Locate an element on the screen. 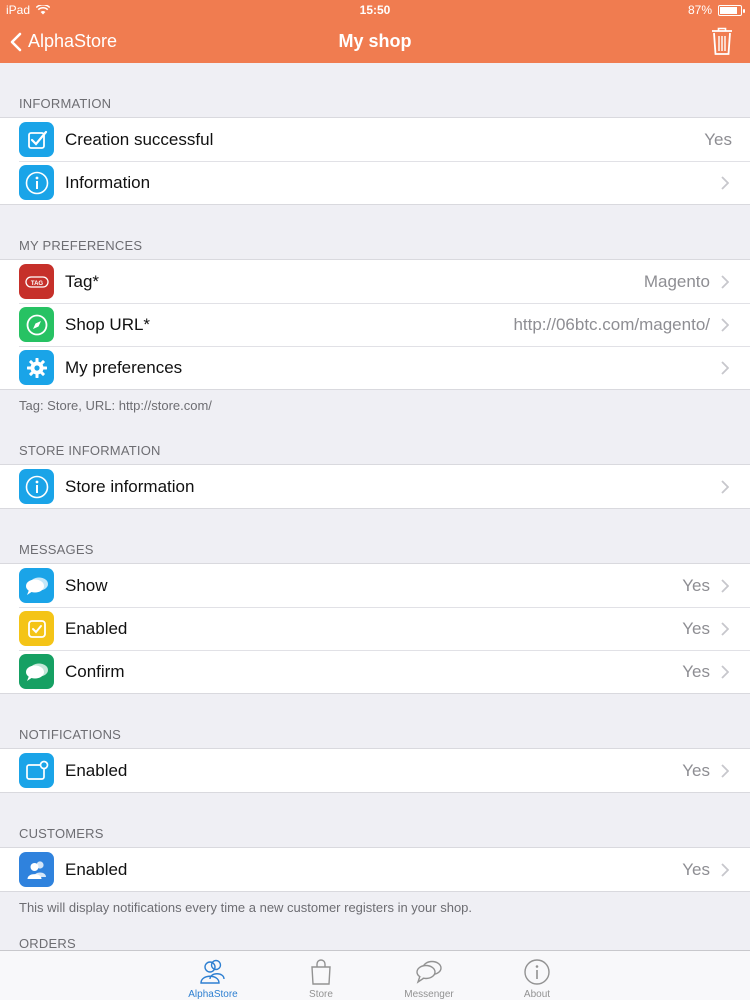  check-badge-icon is located at coordinates (36, 628).